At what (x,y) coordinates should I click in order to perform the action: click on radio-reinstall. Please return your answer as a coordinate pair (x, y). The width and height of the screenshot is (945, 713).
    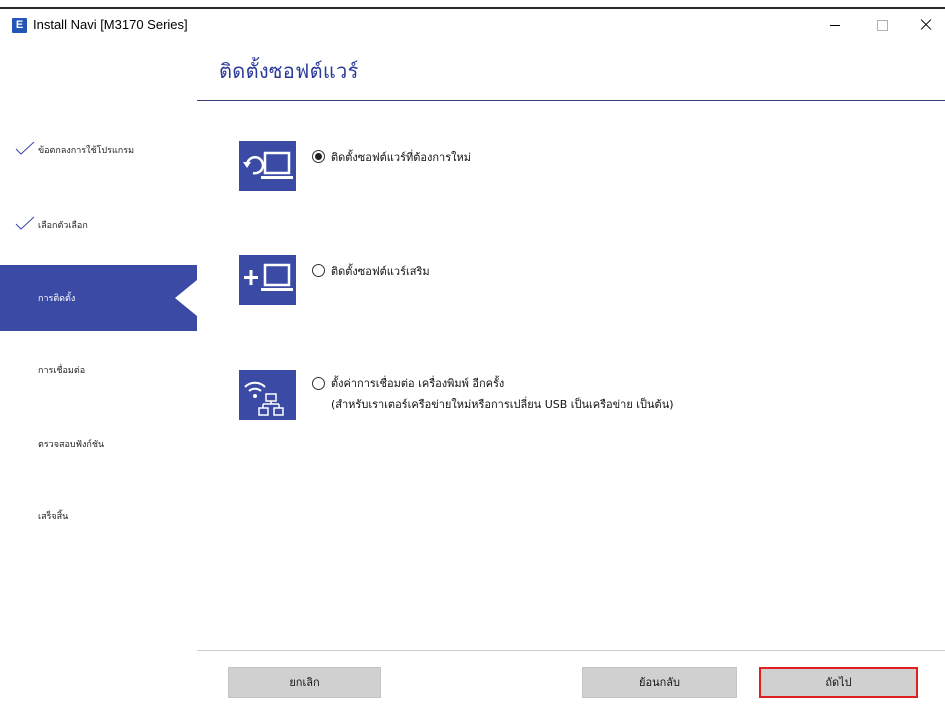
    Looking at the image, I should click on (318, 156).